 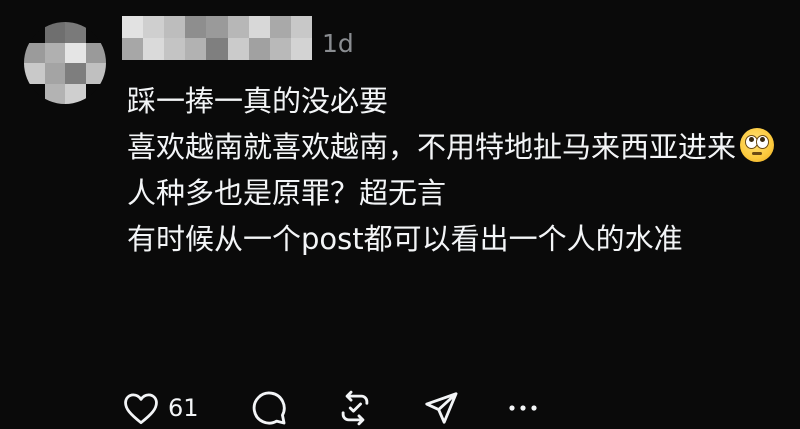 I want to click on post-timestamp: 1d, so click(x=338, y=43).